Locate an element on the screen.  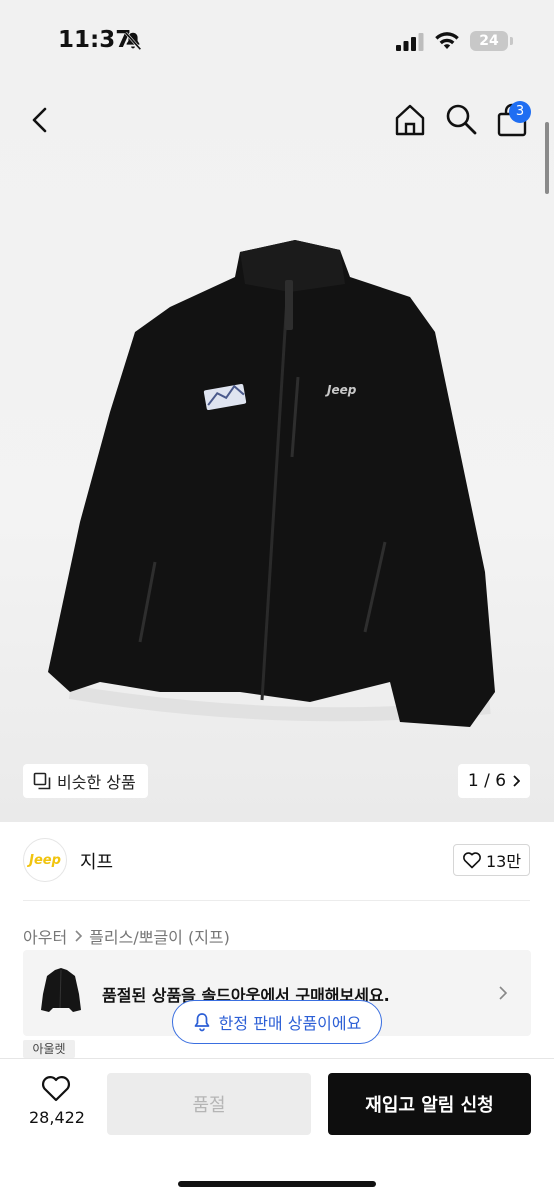
copy-icon is located at coordinates (42, 781).